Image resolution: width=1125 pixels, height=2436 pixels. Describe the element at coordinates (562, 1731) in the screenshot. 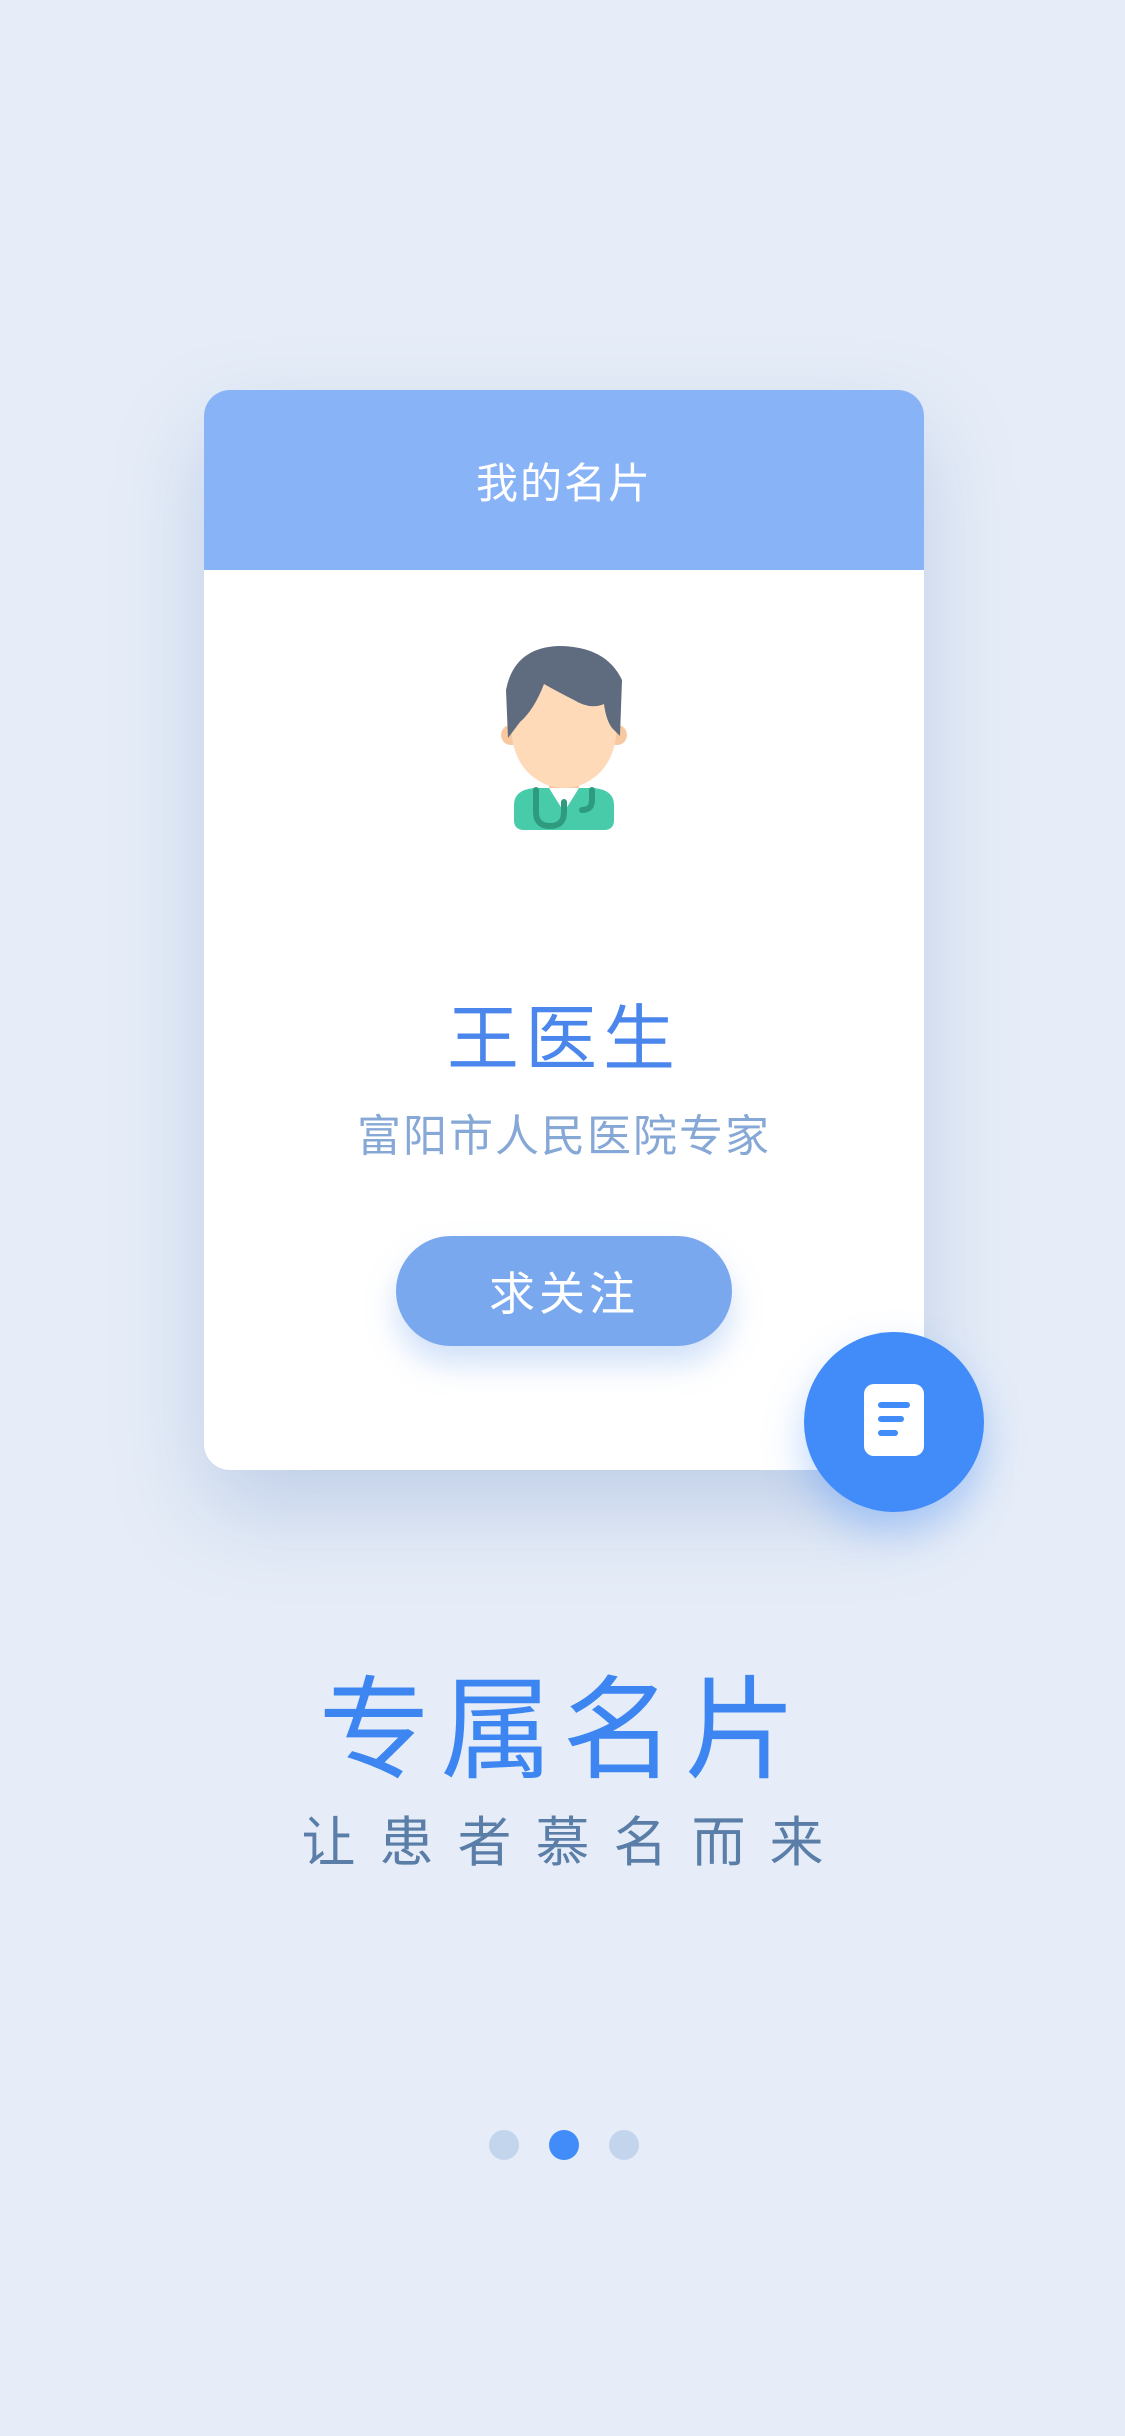

I see `headline: 专属名片` at that location.